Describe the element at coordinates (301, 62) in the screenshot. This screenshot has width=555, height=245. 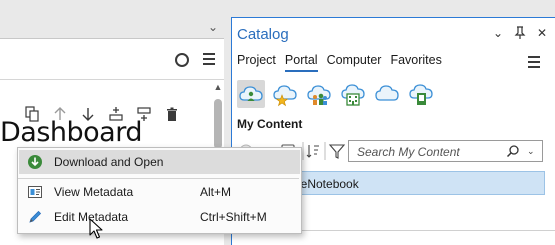
I see `tab-portal: Portal` at that location.